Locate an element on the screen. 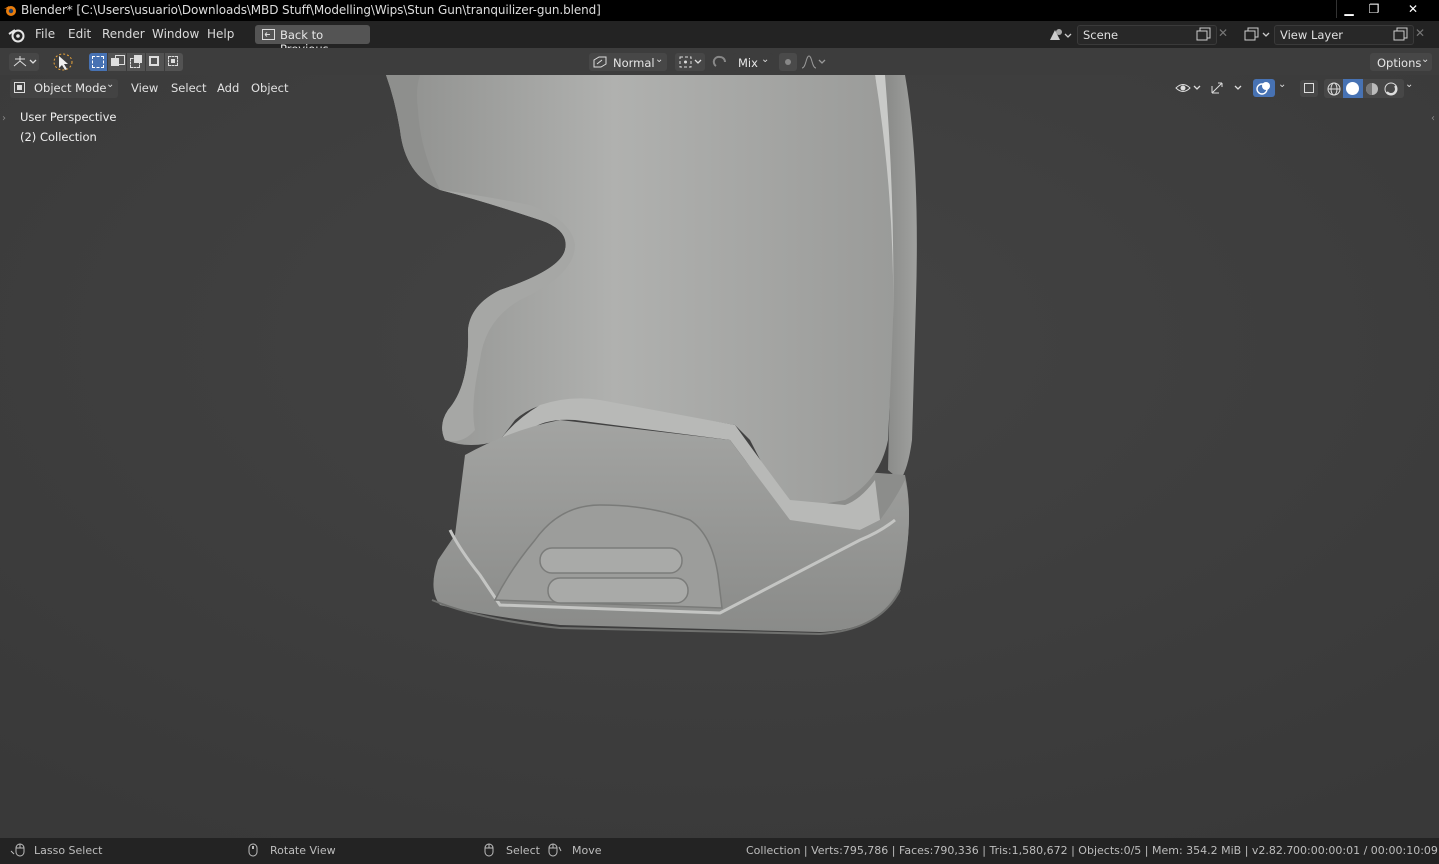 The width and height of the screenshot is (1439, 864). visibility-eye-icon is located at coordinates (1189, 88).